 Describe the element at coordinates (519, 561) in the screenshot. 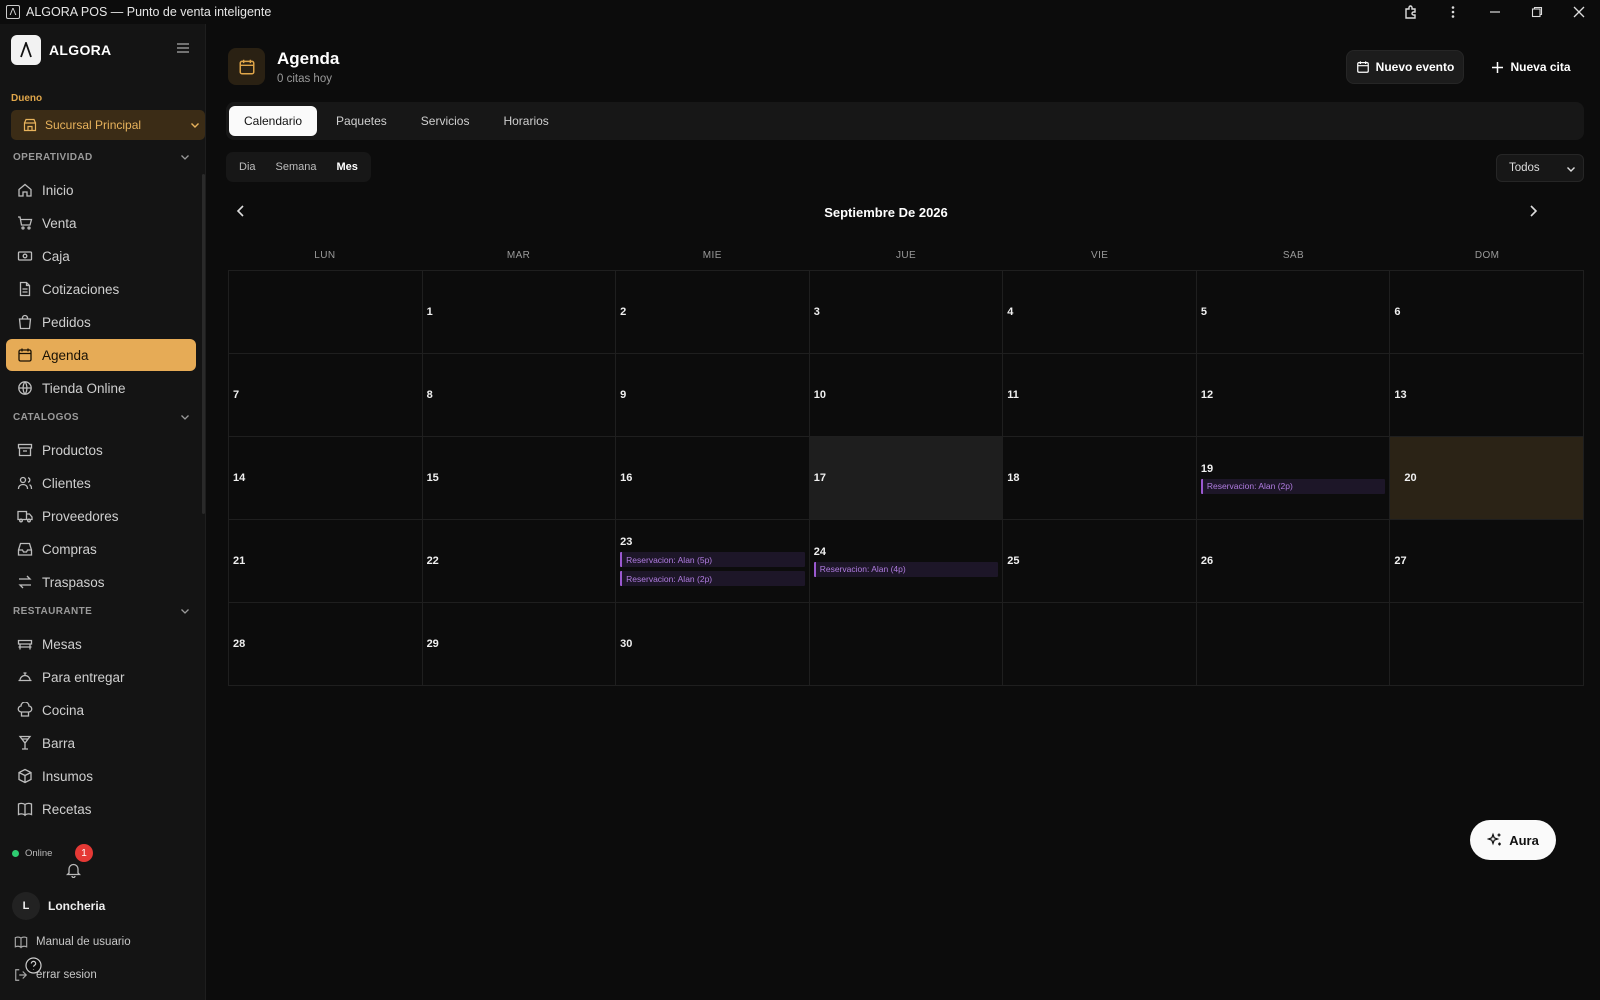

I see `calendar-day: 22` at that location.